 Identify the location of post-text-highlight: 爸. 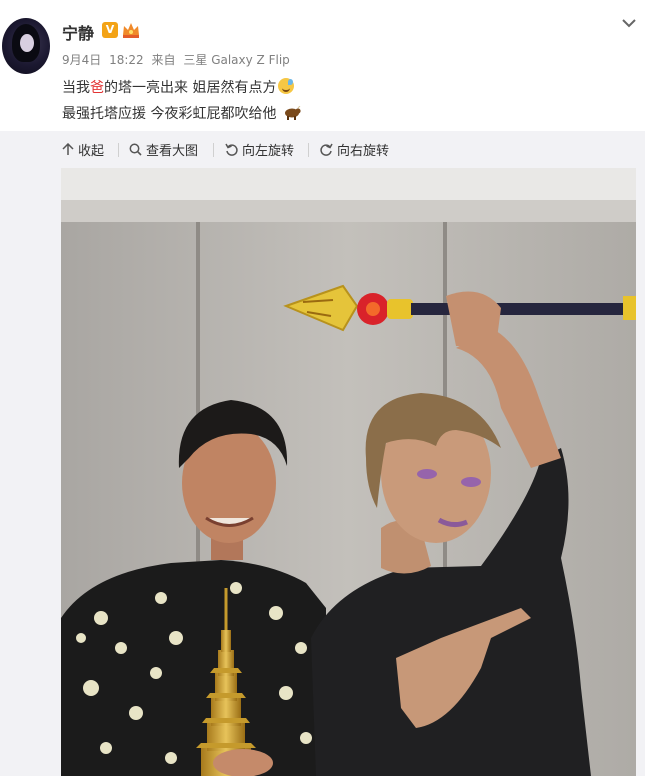
(97, 88).